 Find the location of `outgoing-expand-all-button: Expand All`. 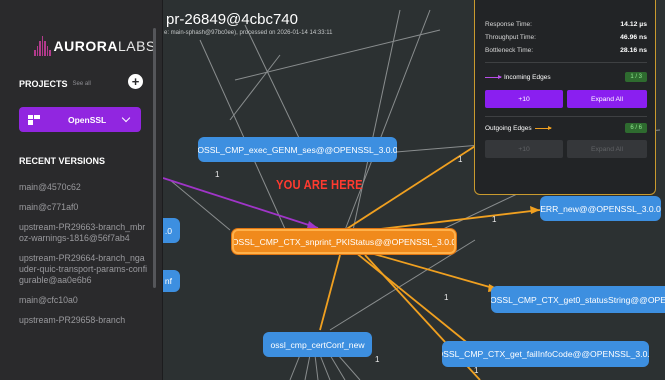

outgoing-expand-all-button: Expand All is located at coordinates (607, 149).